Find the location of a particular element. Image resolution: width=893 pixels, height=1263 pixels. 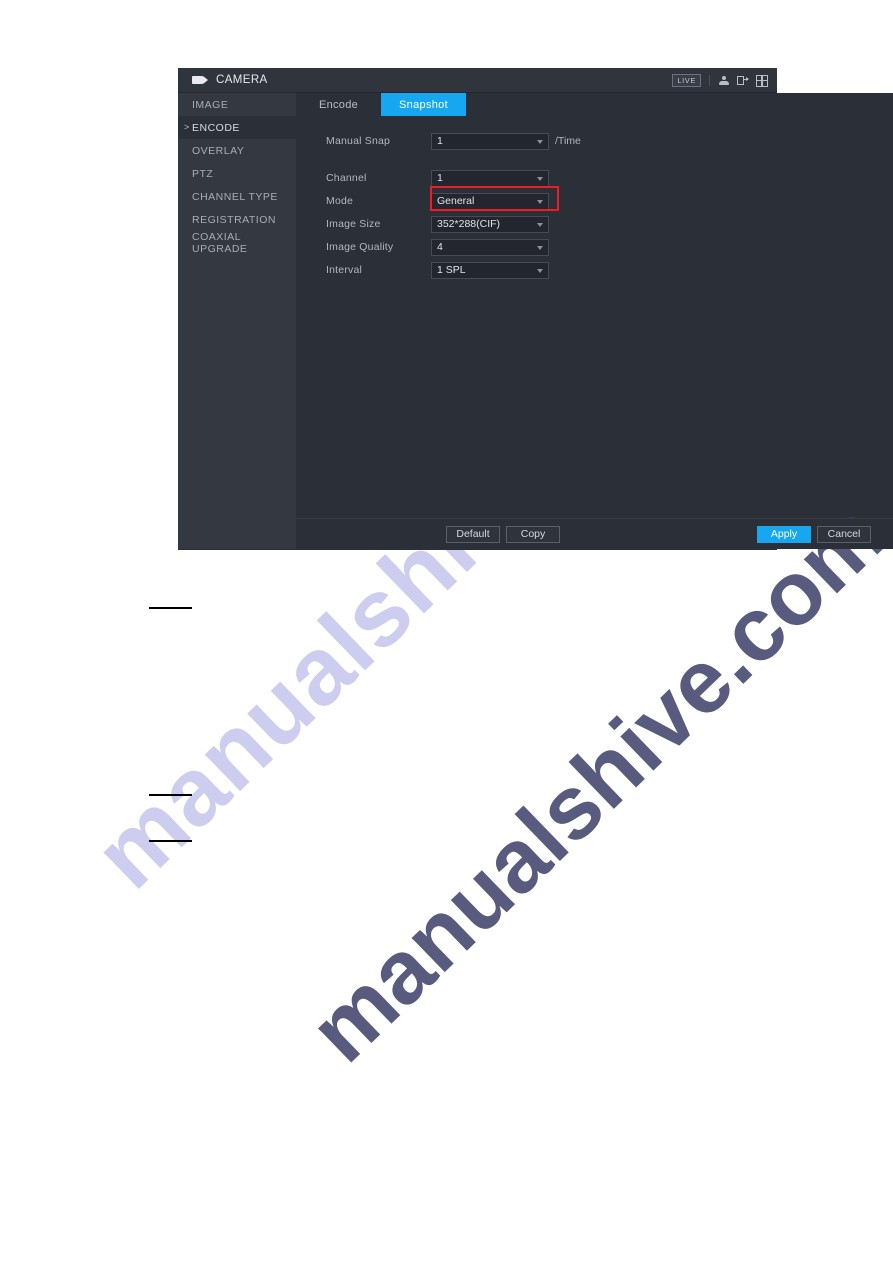

titlebar-right-group: LIVE is located at coordinates (720, 80).